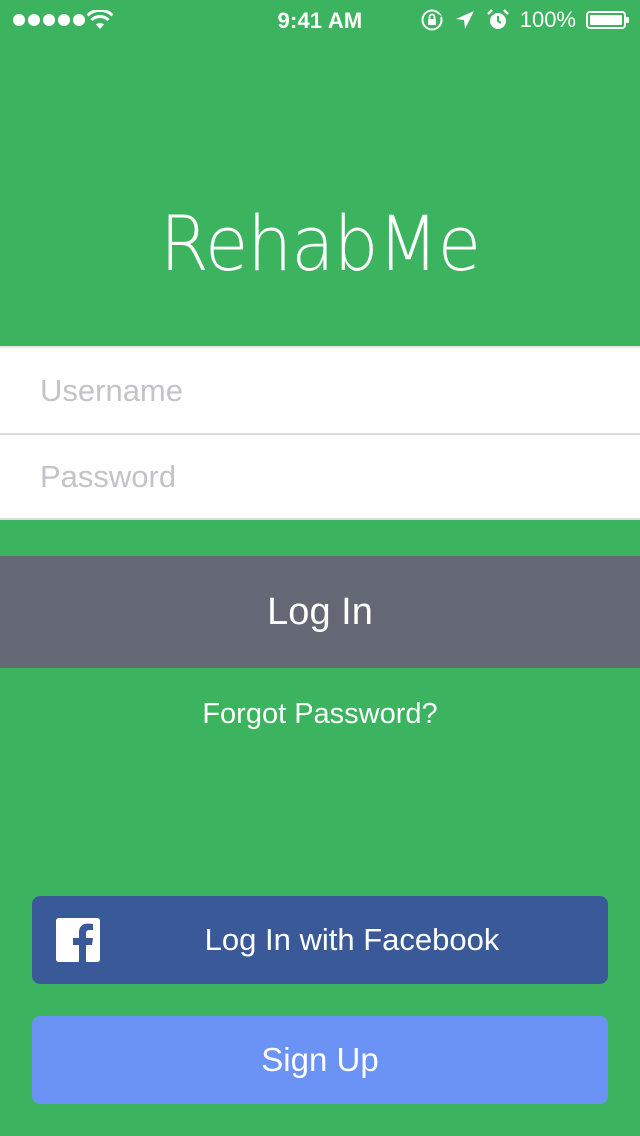 This screenshot has height=1136, width=640. I want to click on status-bar: 9:41 AM 100%, so click(320, 20).